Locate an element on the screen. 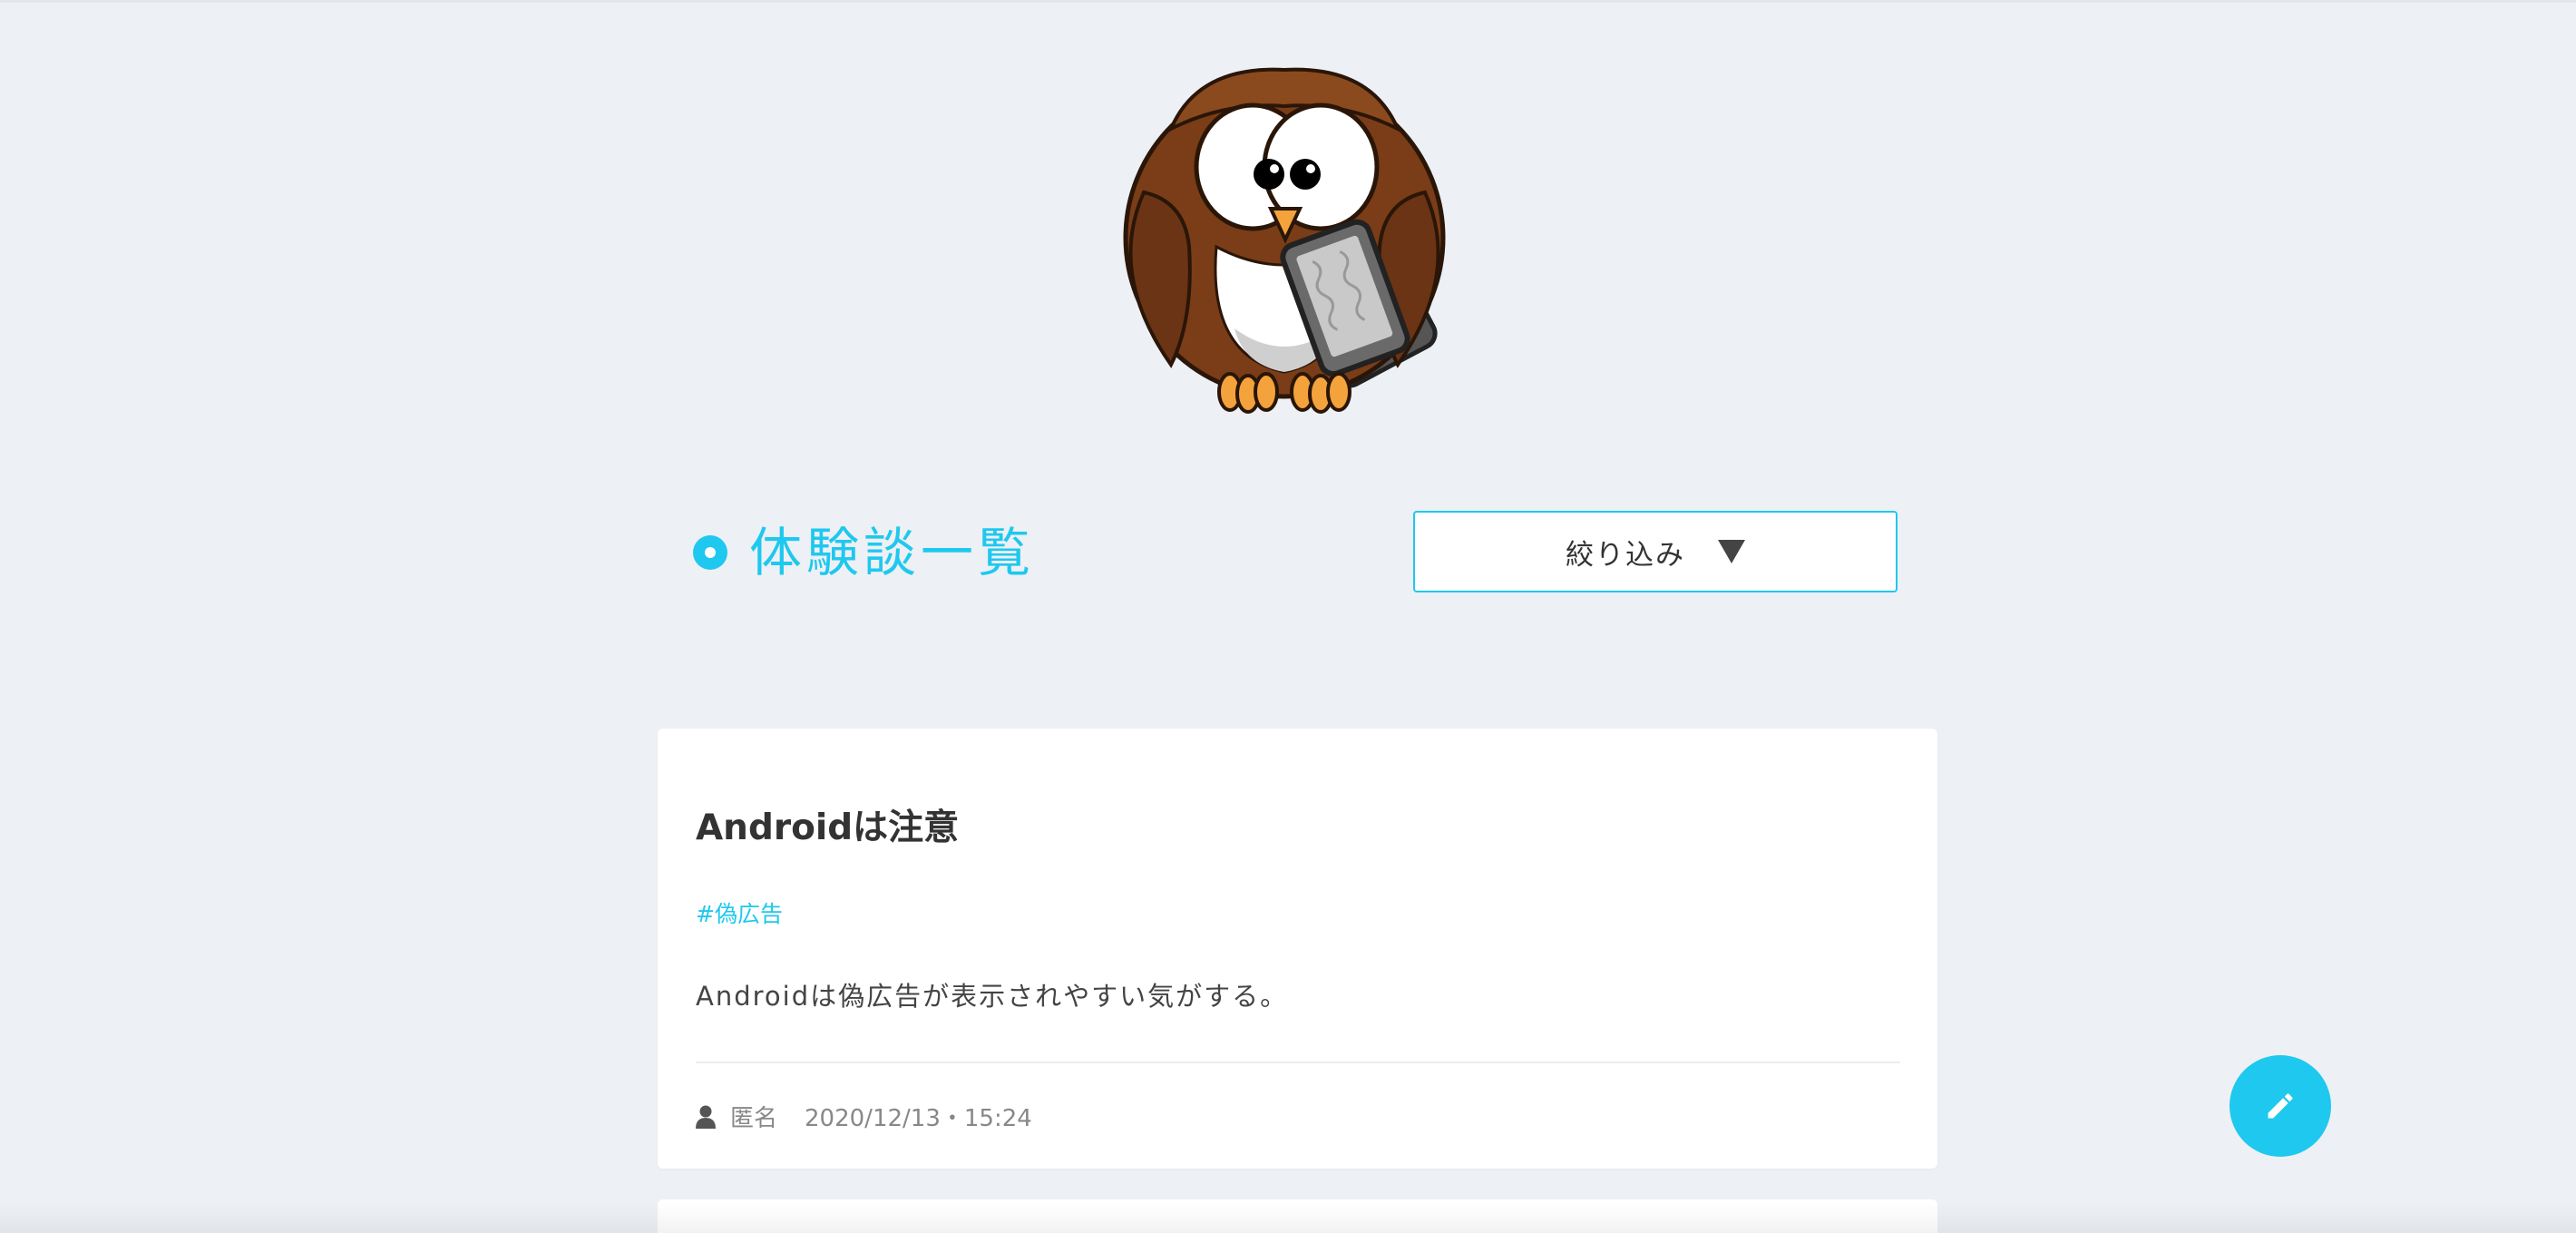  post-card-next is located at coordinates (1297, 1216).